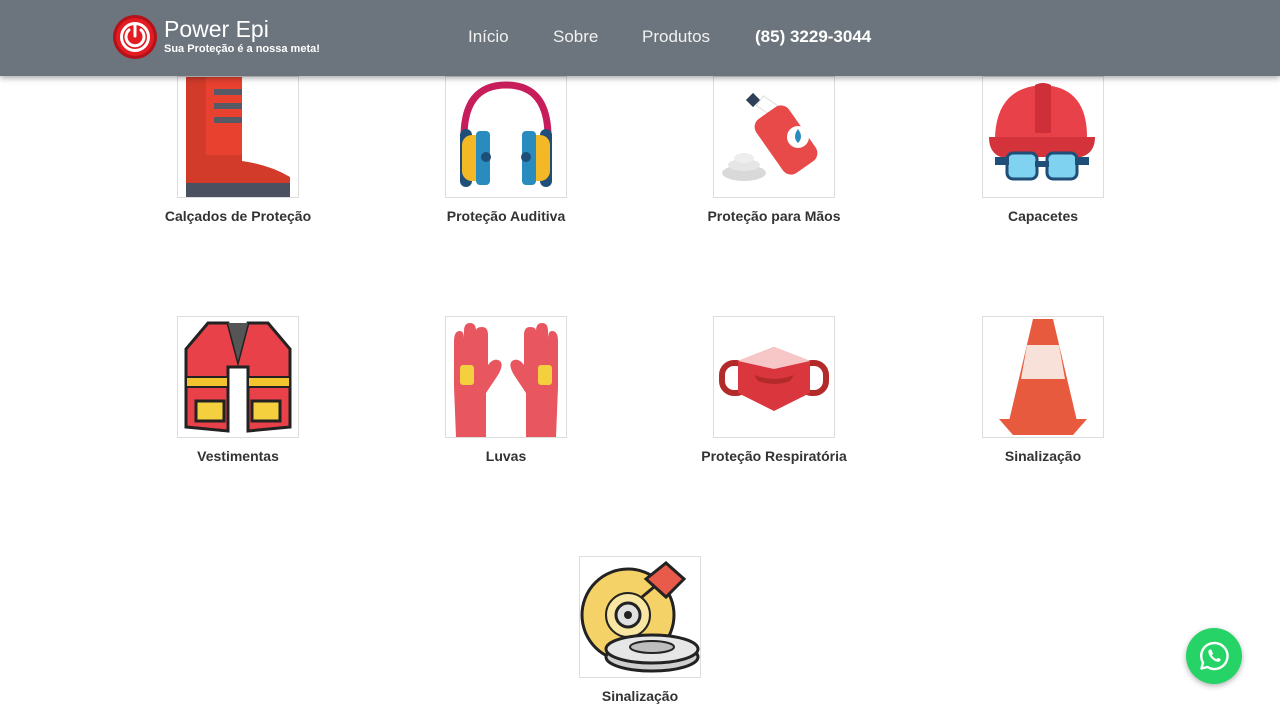 The width and height of the screenshot is (1280, 722). What do you see at coordinates (506, 216) in the screenshot?
I see `product-label: Proteção Auditiva` at bounding box center [506, 216].